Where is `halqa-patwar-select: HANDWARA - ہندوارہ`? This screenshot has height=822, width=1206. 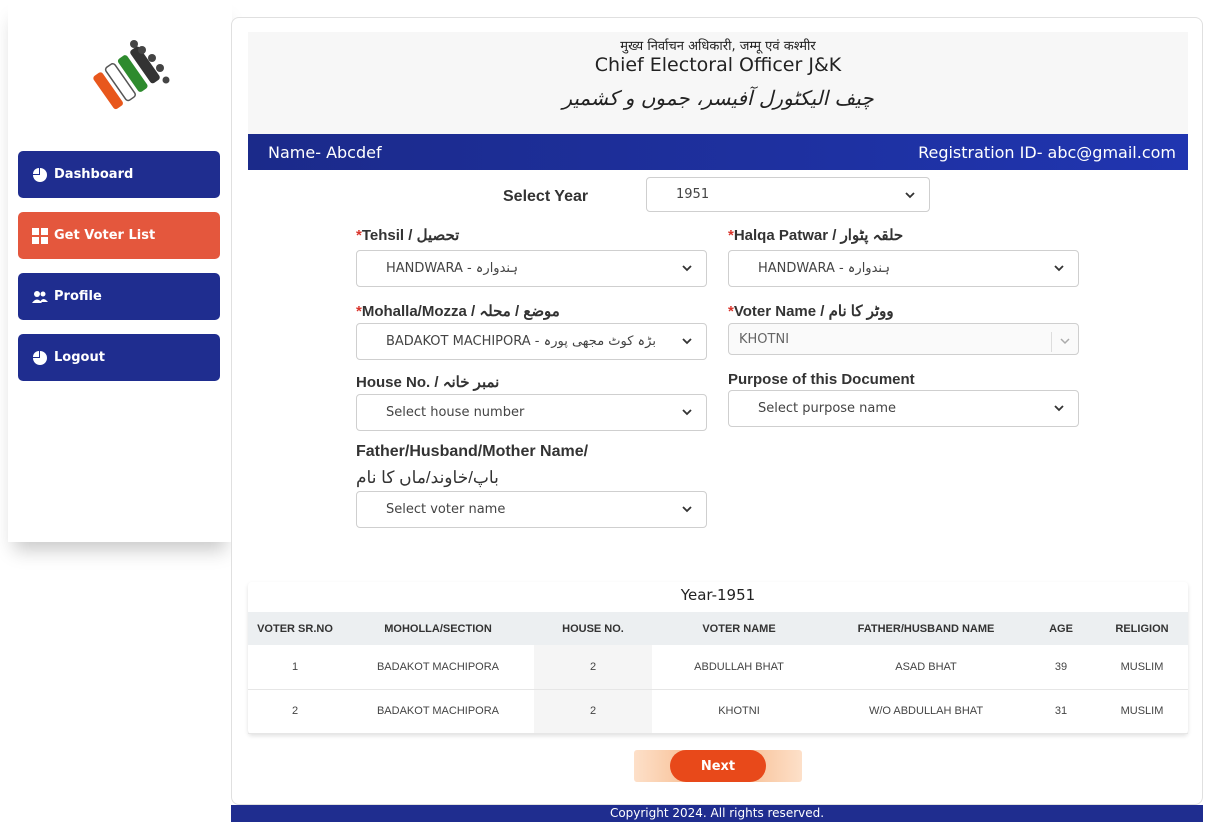
halqa-patwar-select: HANDWARA - ہندوارہ is located at coordinates (903, 268).